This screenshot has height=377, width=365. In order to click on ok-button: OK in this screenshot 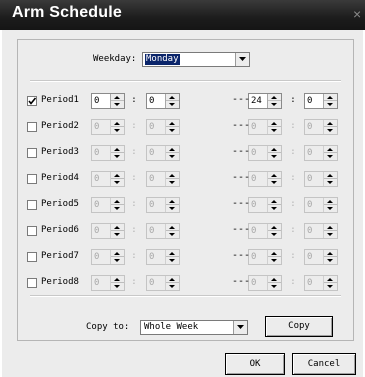, I will do `click(255, 364)`.